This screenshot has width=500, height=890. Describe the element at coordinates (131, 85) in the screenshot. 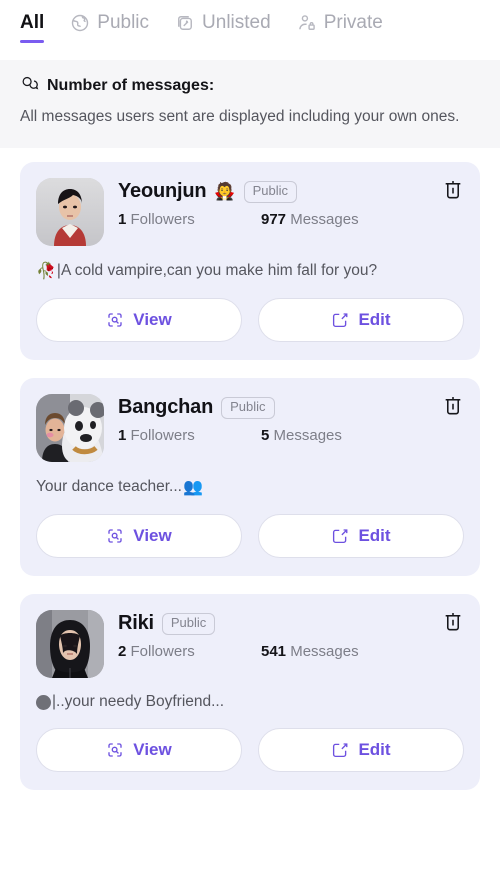

I see `banner-title: Number of messages:` at that location.